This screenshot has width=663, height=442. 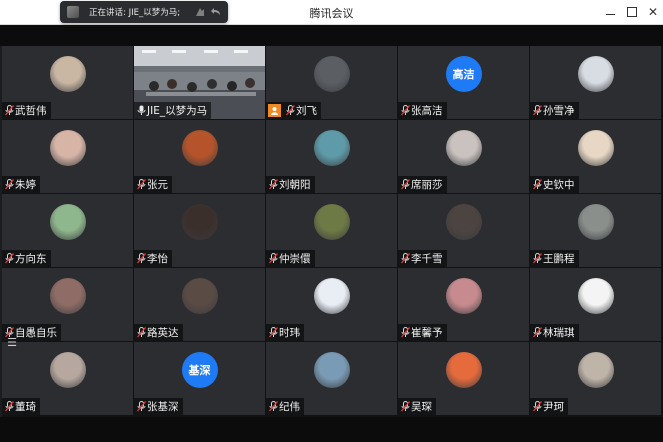 I want to click on participant-name: JIE_以梦为马, so click(x=177, y=111).